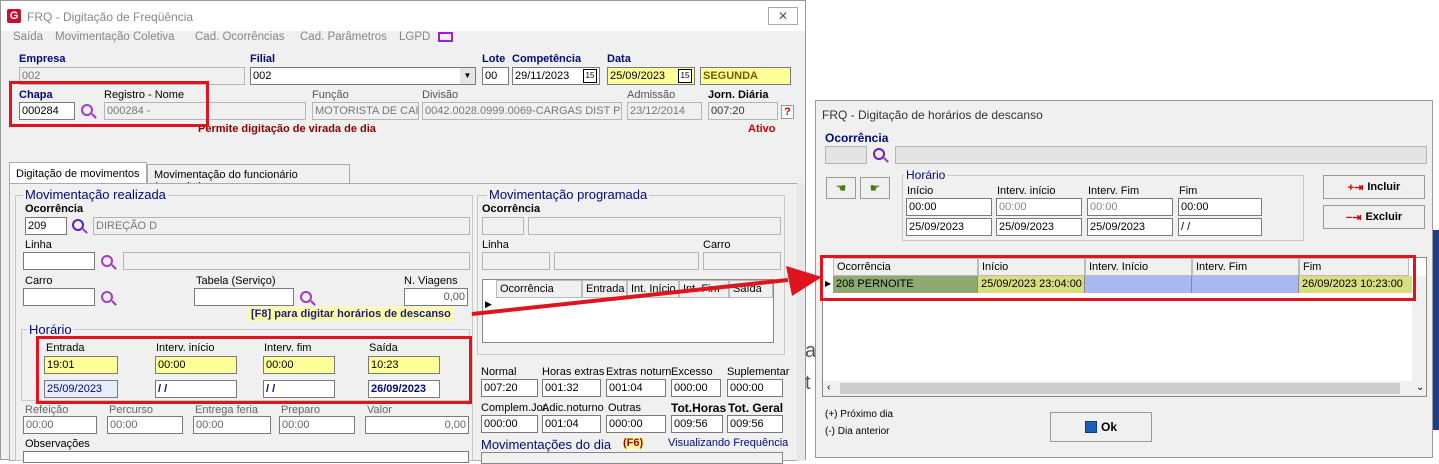 Image resolution: width=1439 pixels, height=464 pixels. Describe the element at coordinates (1120, 388) in the screenshot. I see `scroll-thumb` at that location.